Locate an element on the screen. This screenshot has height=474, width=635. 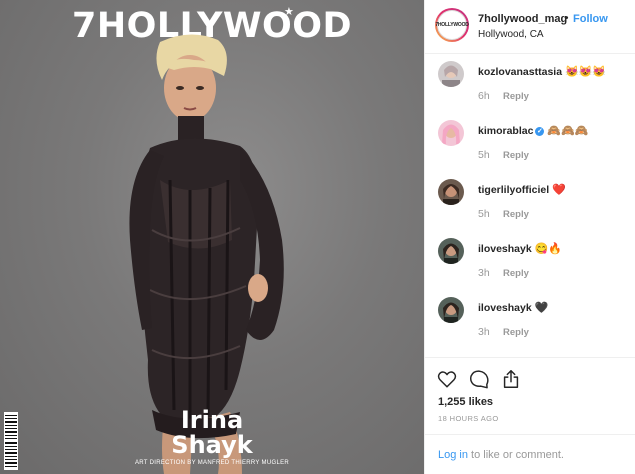
comment-item: tigerlilyofficiel ❤️ 5h Reply is located at coordinates (530, 202).